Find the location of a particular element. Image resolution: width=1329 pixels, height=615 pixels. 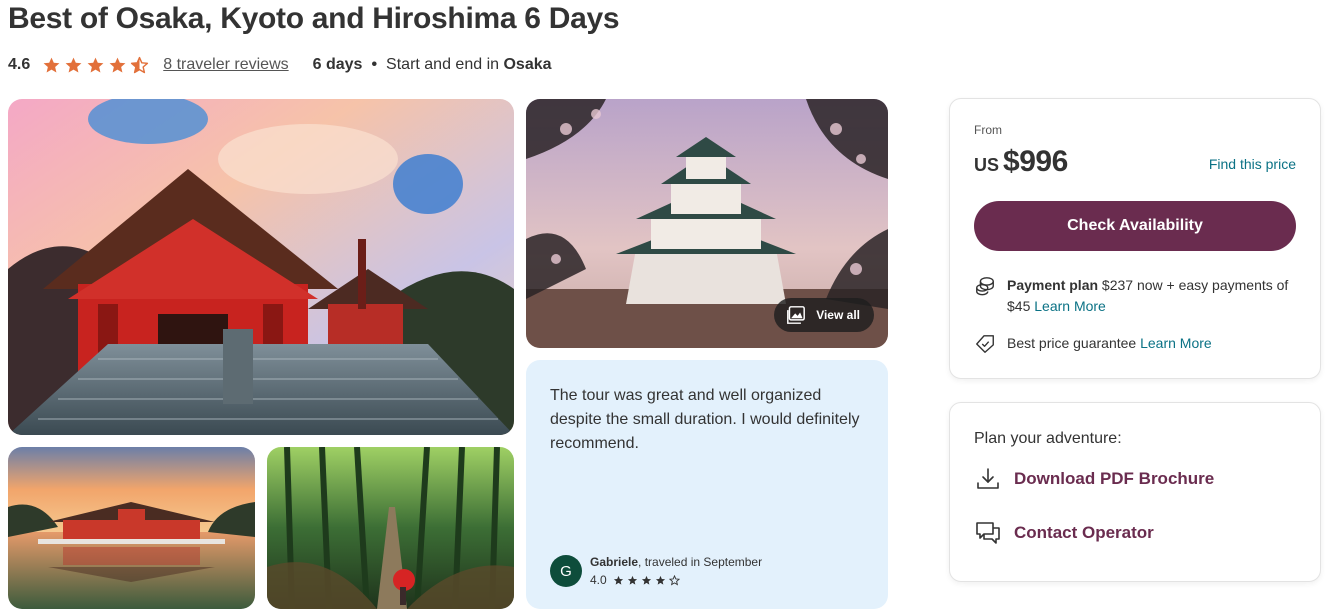

best-price-guarantee: Best price guarantee Learn More is located at coordinates (1135, 344).